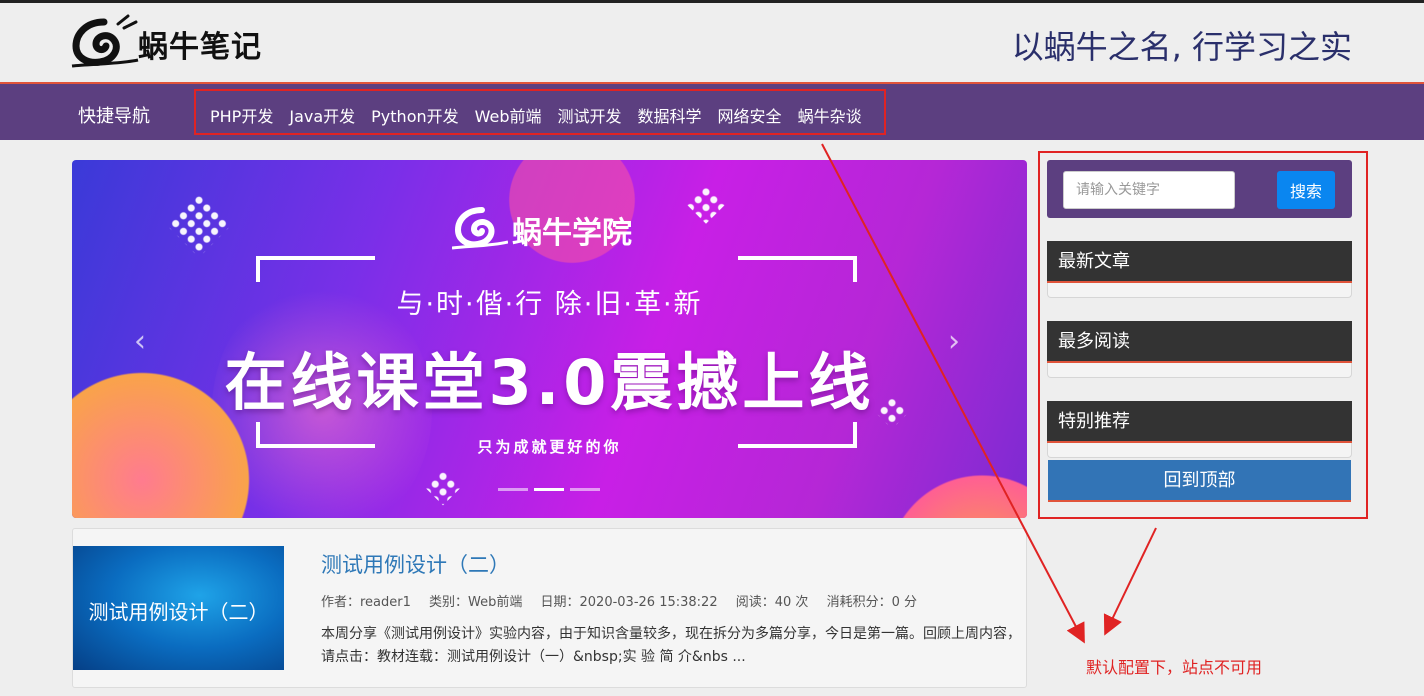  I want to click on annotation-note: 默认配置下，站点不可用, so click(1174, 667).